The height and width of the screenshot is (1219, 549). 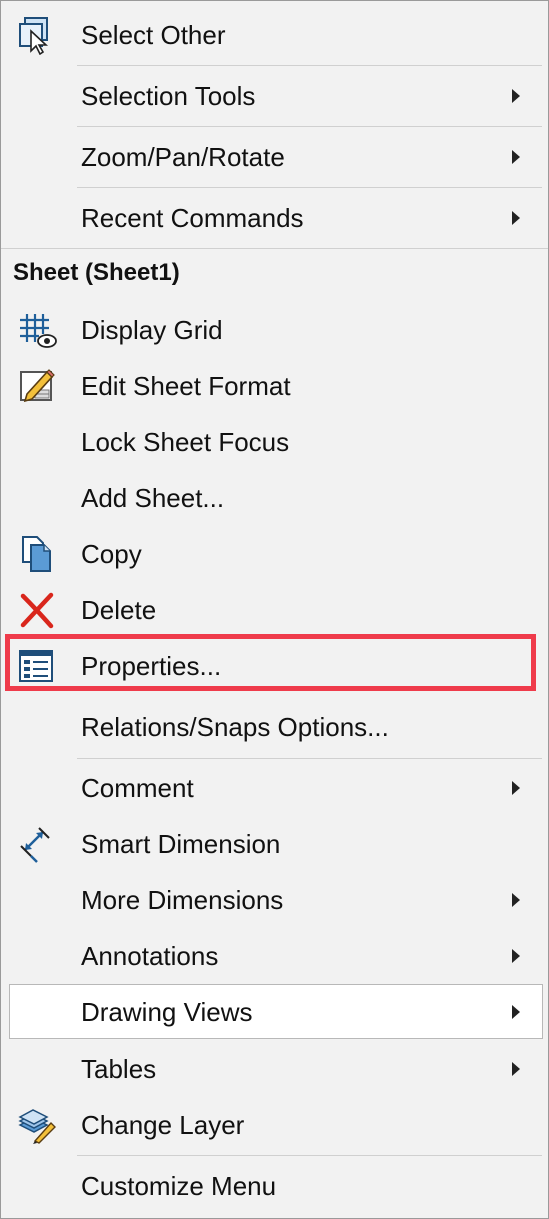 I want to click on menu-item-change-layer: Change Layer, so click(x=274, y=1125).